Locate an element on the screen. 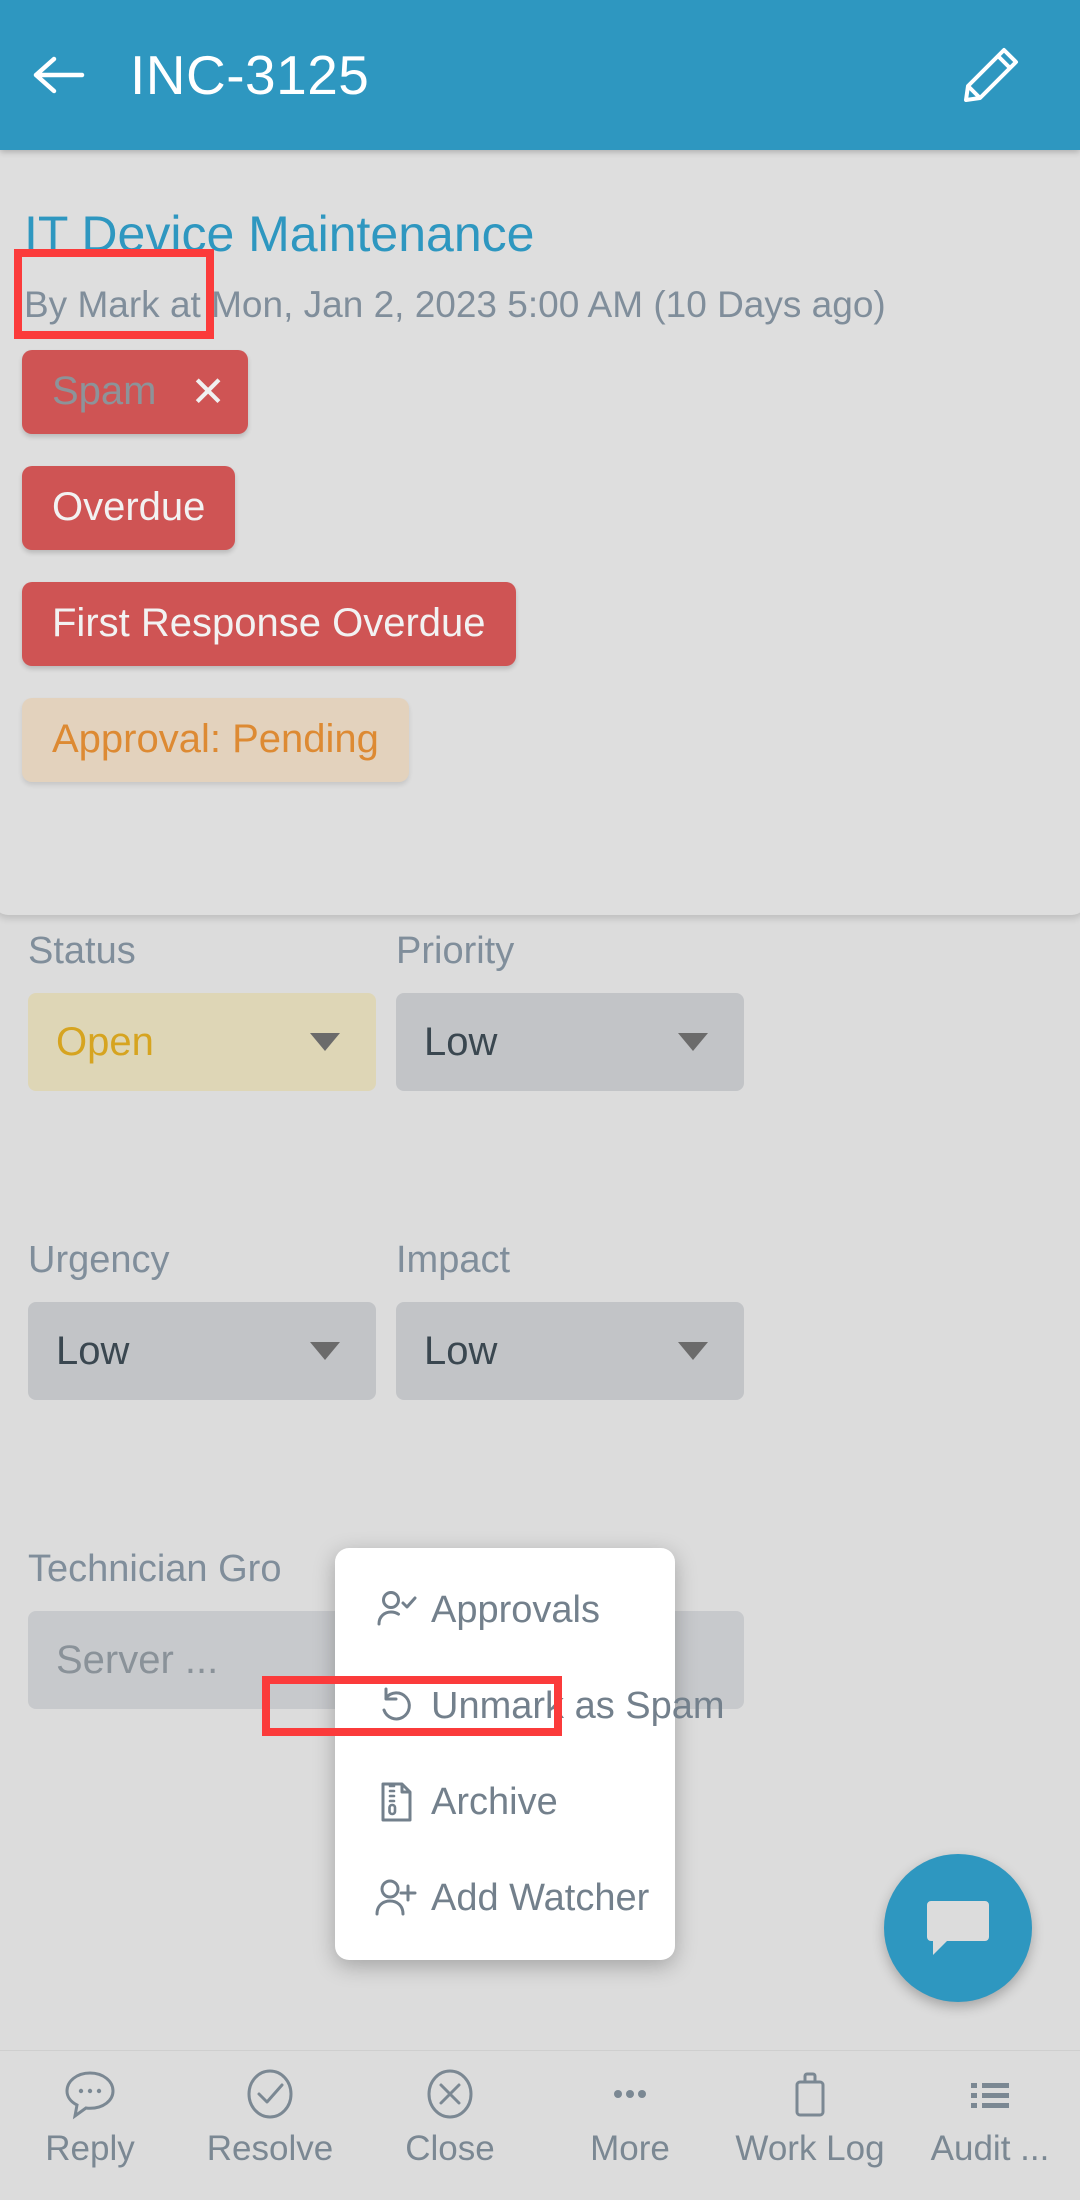 This screenshot has width=1080, height=2200. tag-row-first-response: First Response Overdue is located at coordinates (551, 623).